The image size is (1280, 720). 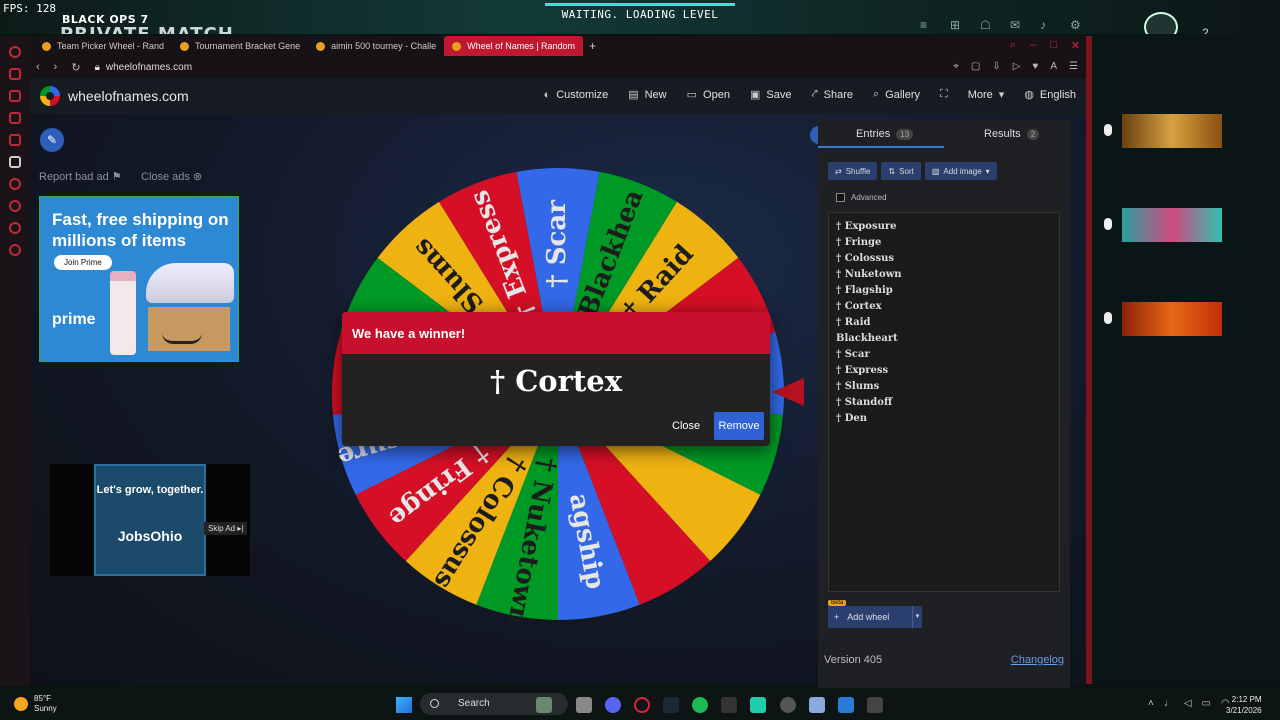 I want to click on steam-icon, so click(x=671, y=705).